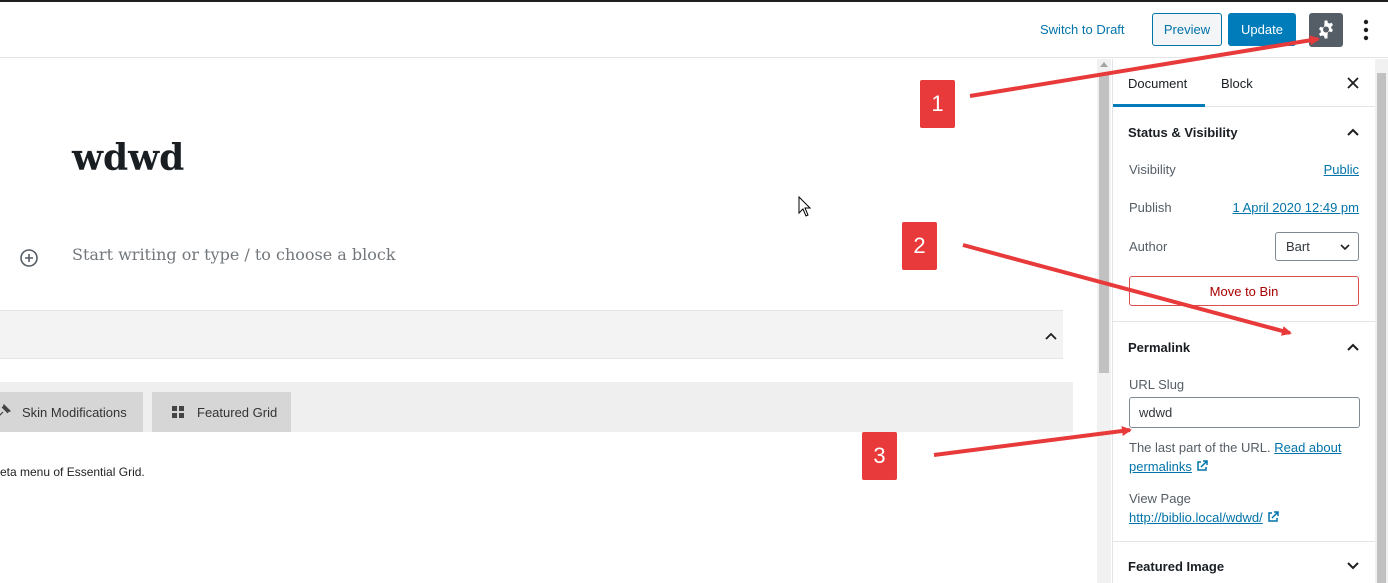  Describe the element at coordinates (128, 158) in the screenshot. I see `post-title: wdwd` at that location.